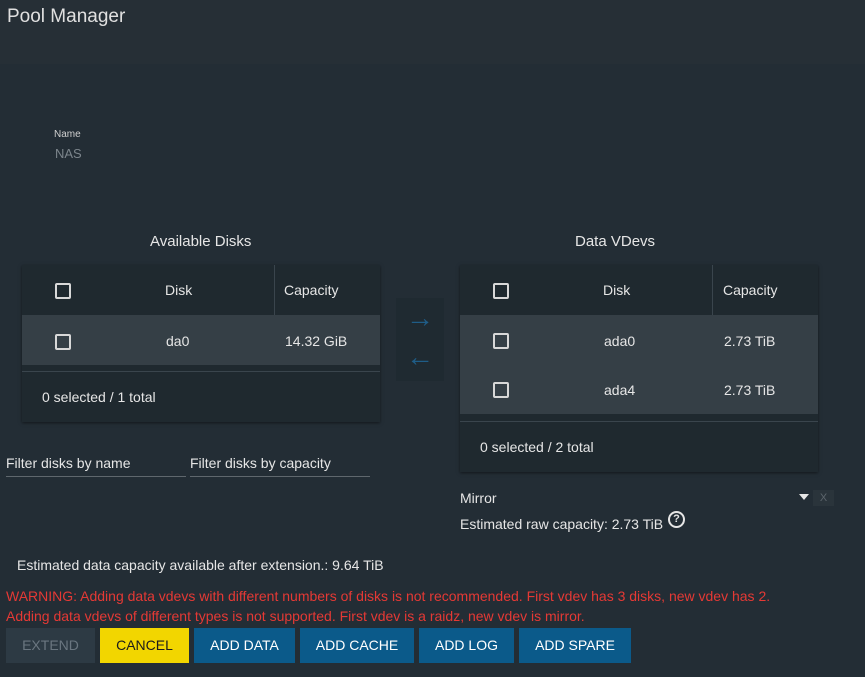 The height and width of the screenshot is (677, 865). What do you see at coordinates (66, 16) in the screenshot?
I see `page-title: Pool Manager` at bounding box center [66, 16].